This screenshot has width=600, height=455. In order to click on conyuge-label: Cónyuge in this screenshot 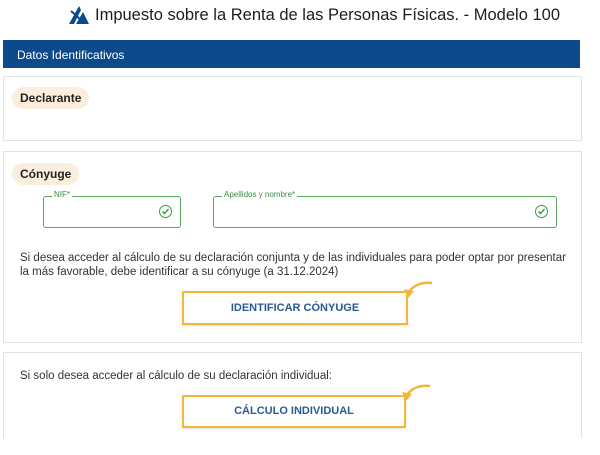, I will do `click(46, 174)`.